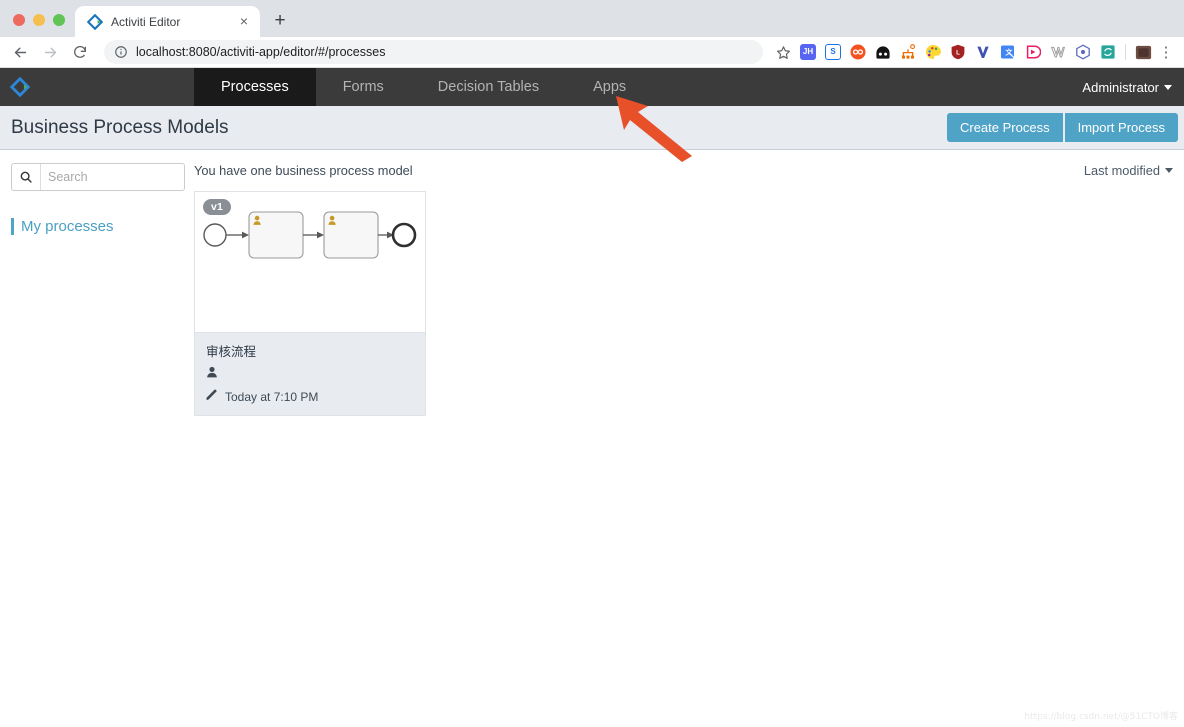  I want to click on info-circle-icon, so click(121, 52).